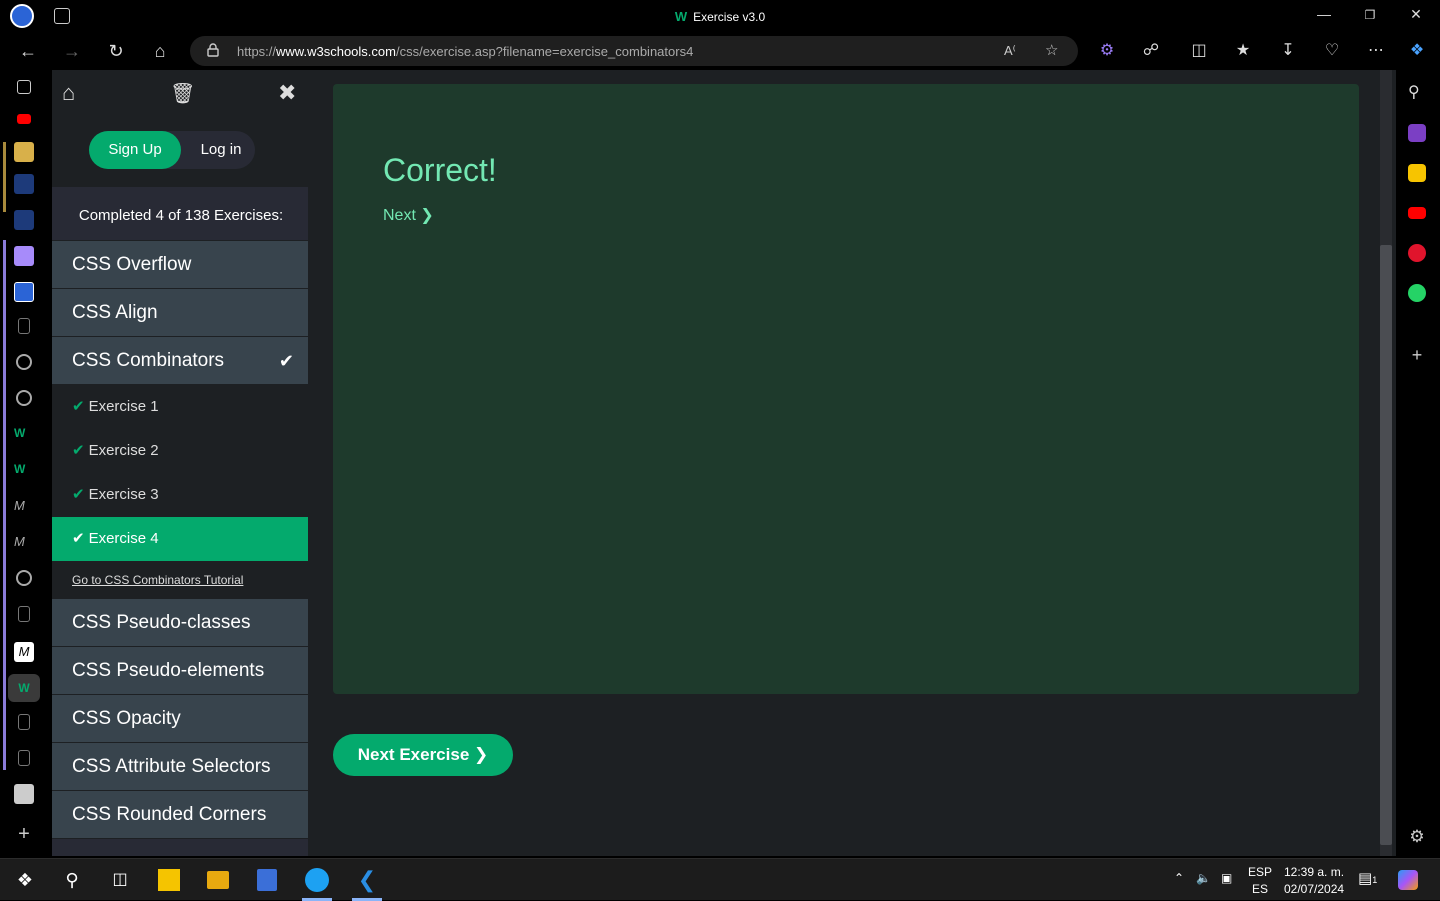 Image resolution: width=1440 pixels, height=901 pixels. Describe the element at coordinates (24, 119) in the screenshot. I see `youtube-tab-icon` at that location.